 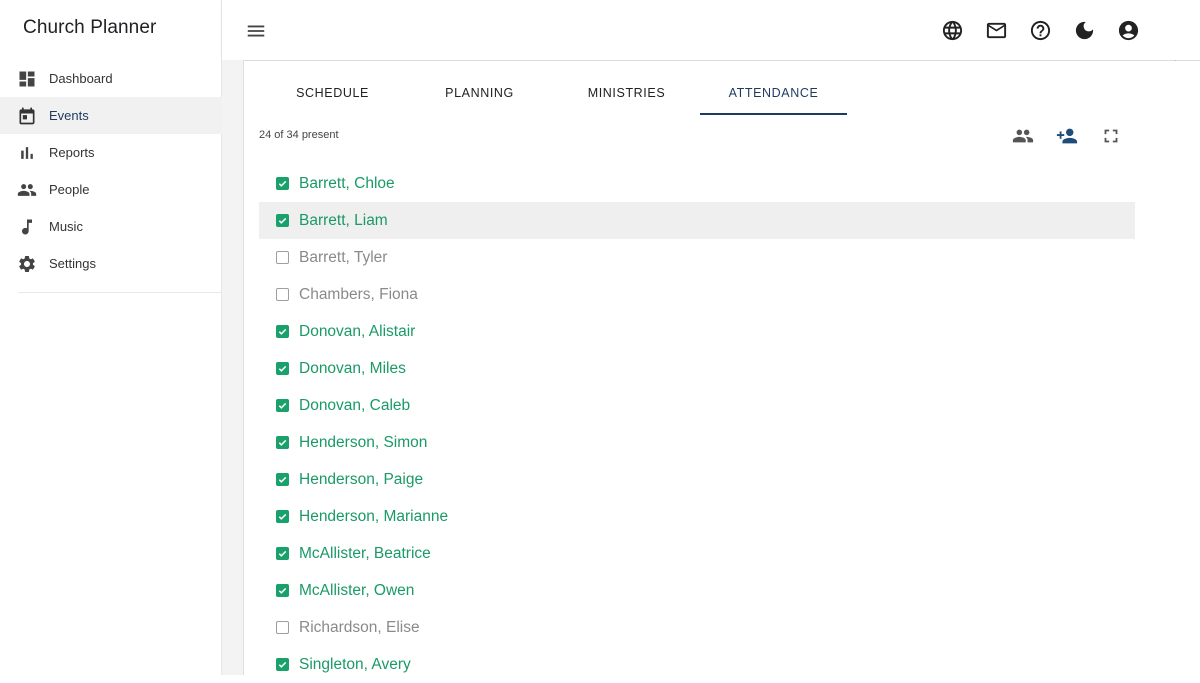 What do you see at coordinates (697, 183) in the screenshot?
I see `attendance-row: Barrett, Chloe` at bounding box center [697, 183].